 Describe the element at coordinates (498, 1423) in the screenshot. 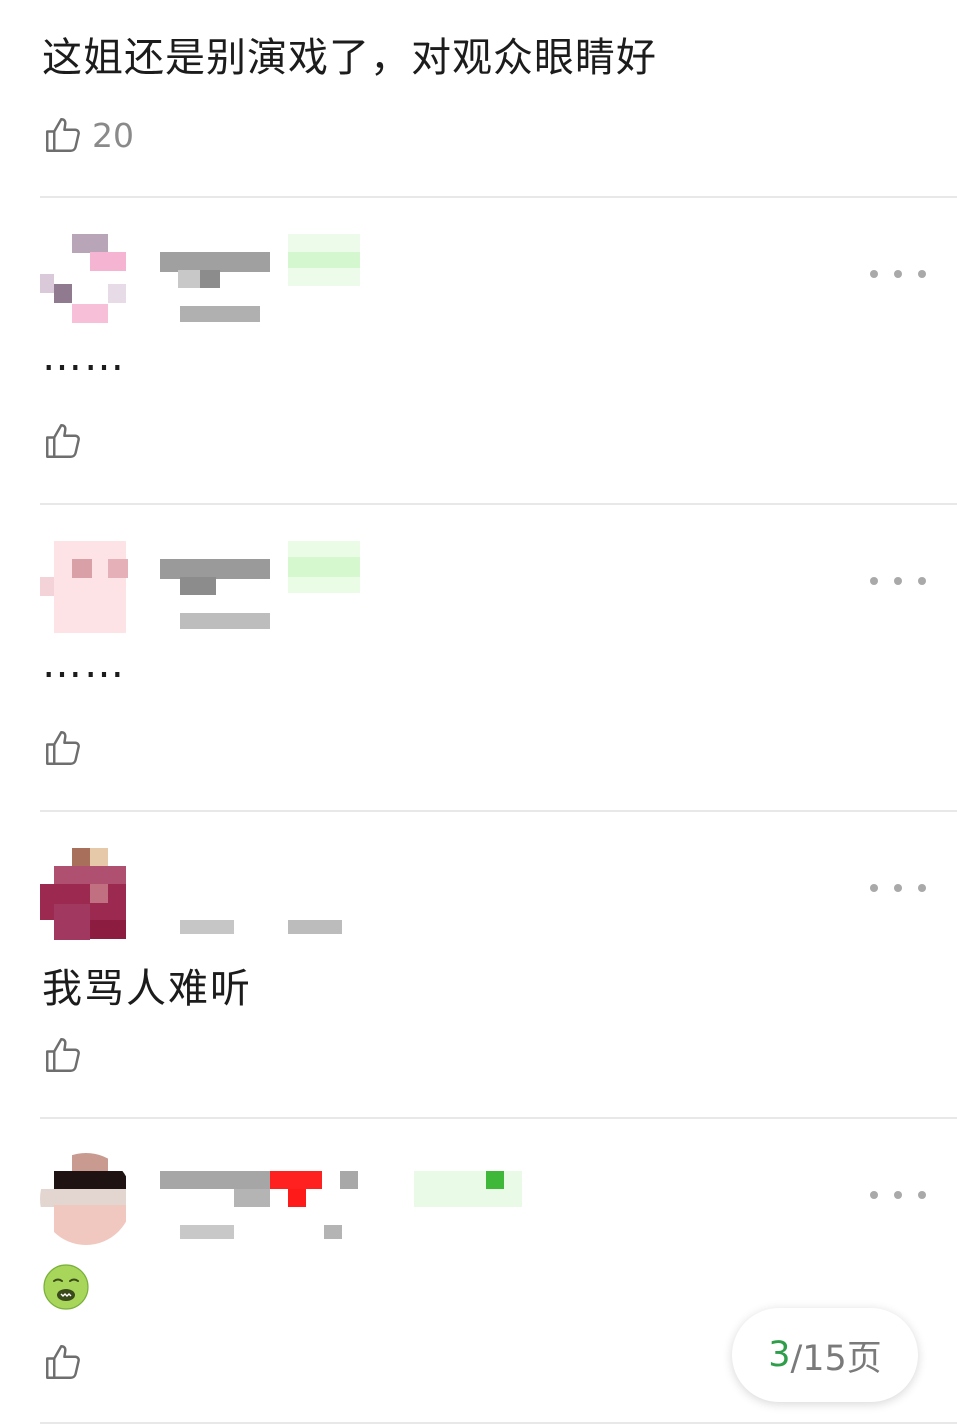

I see `divider` at that location.